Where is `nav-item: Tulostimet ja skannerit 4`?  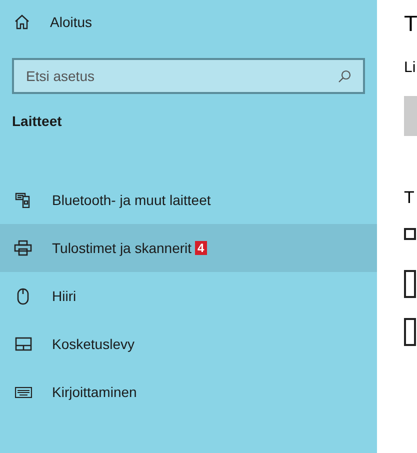 nav-item: Tulostimet ja skannerit 4 is located at coordinates (188, 248).